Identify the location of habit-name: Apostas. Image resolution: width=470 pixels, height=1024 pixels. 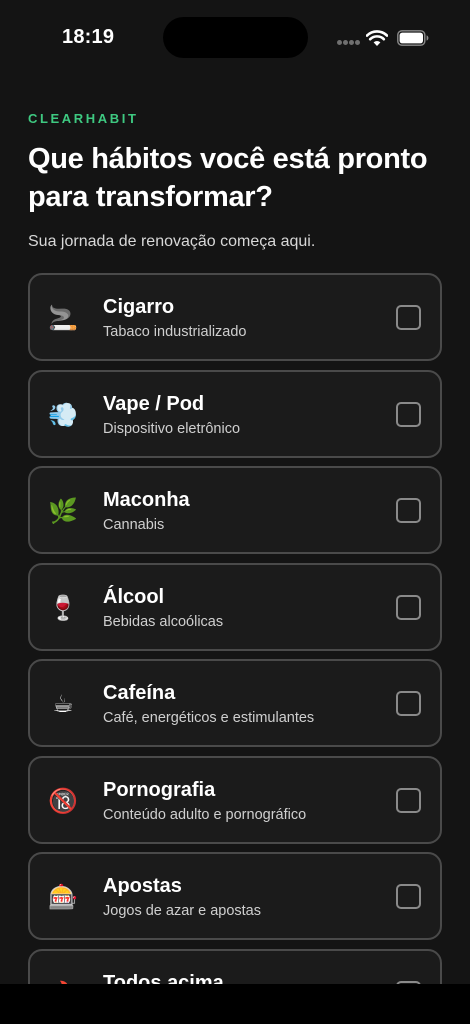
(142, 886).